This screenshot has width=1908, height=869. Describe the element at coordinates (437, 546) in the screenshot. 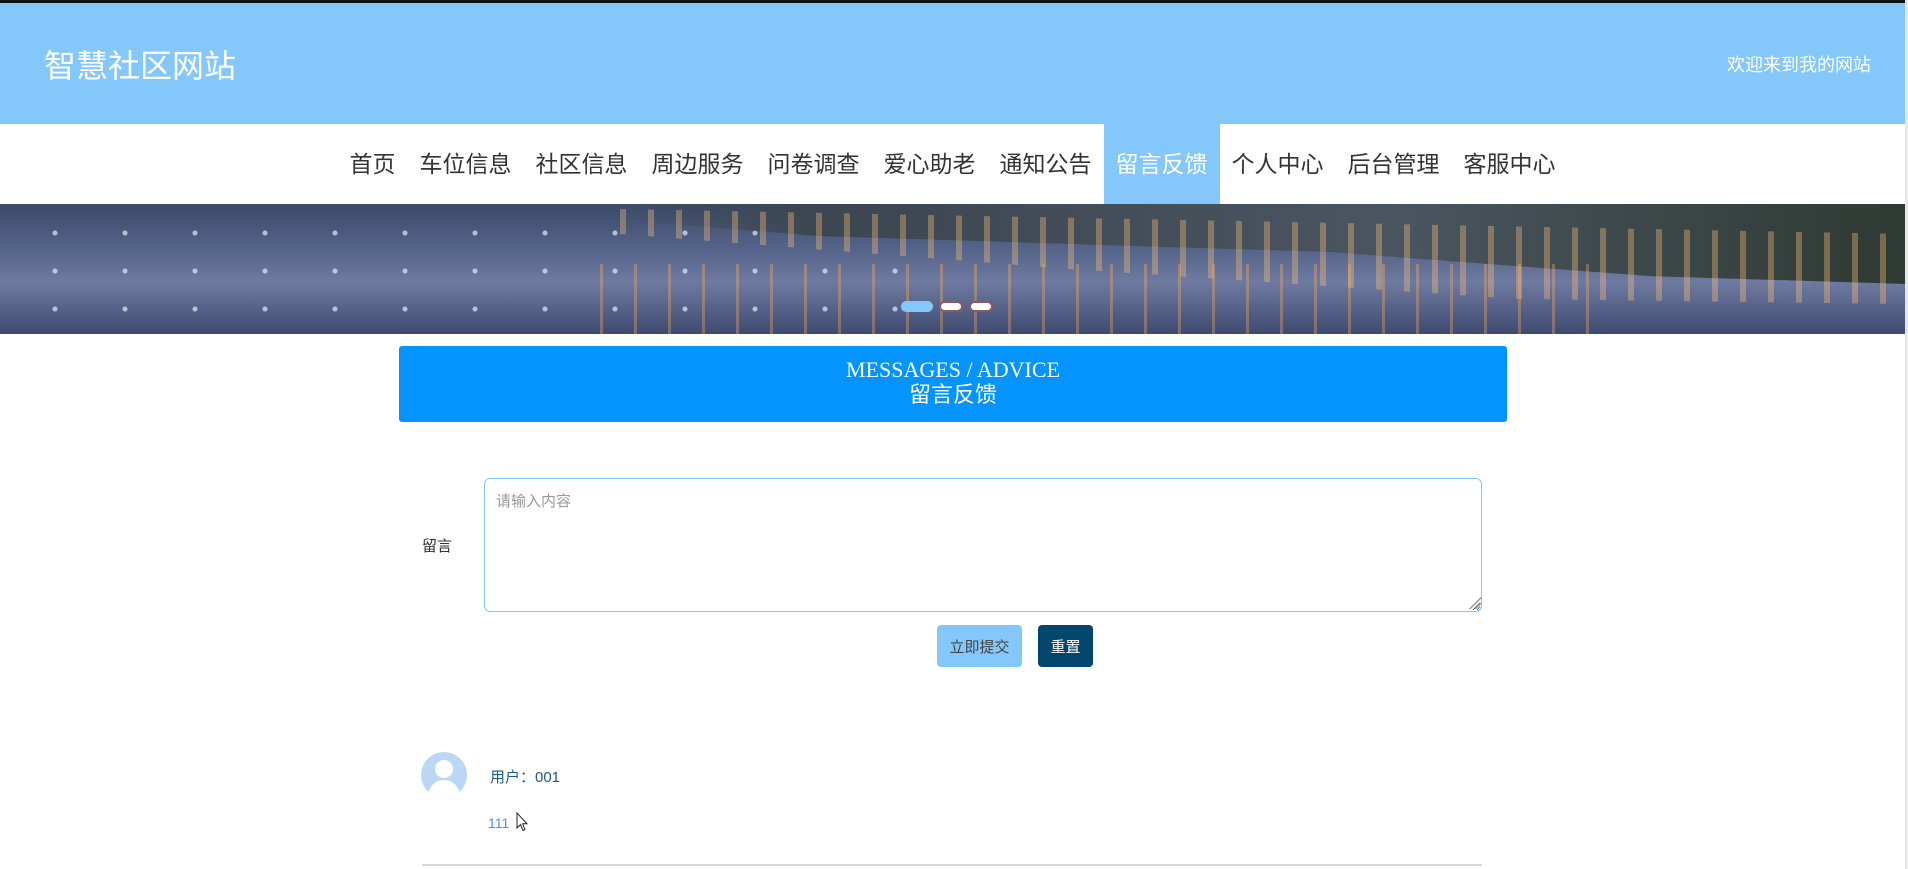

I see `message-label: 留言` at that location.